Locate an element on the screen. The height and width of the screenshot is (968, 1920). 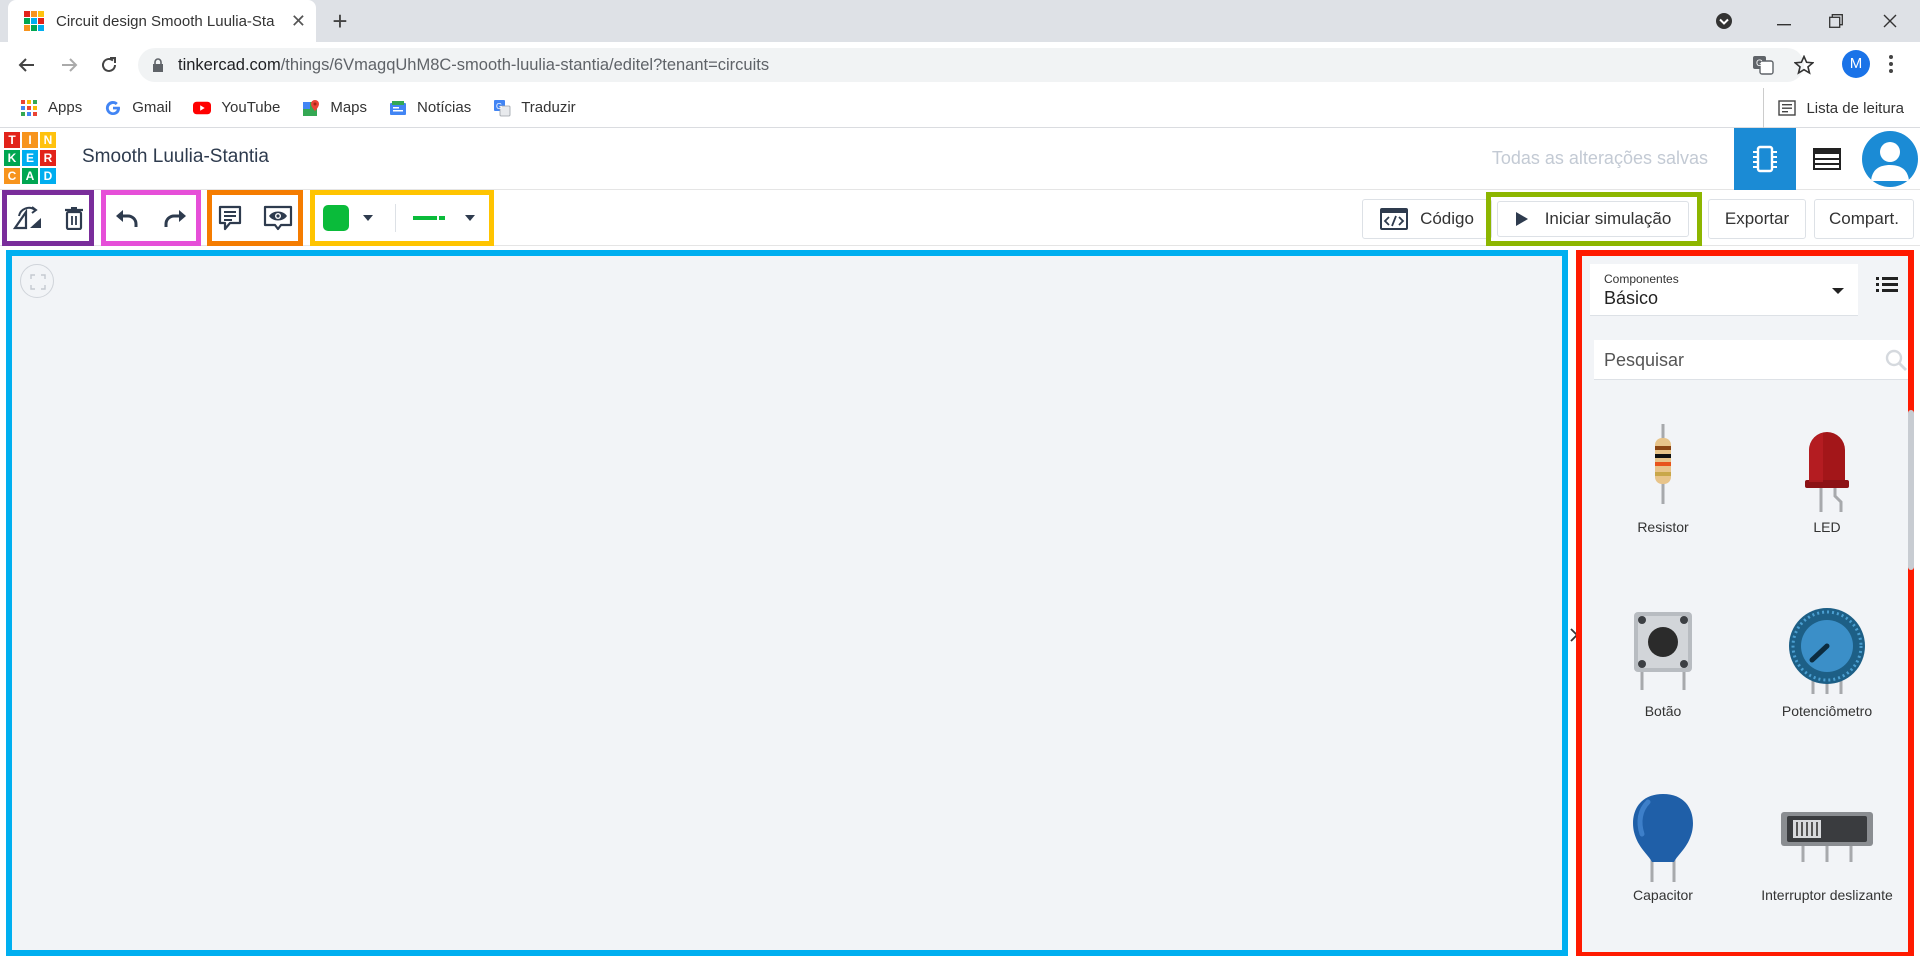
fit-view-icon is located at coordinates (38, 282).